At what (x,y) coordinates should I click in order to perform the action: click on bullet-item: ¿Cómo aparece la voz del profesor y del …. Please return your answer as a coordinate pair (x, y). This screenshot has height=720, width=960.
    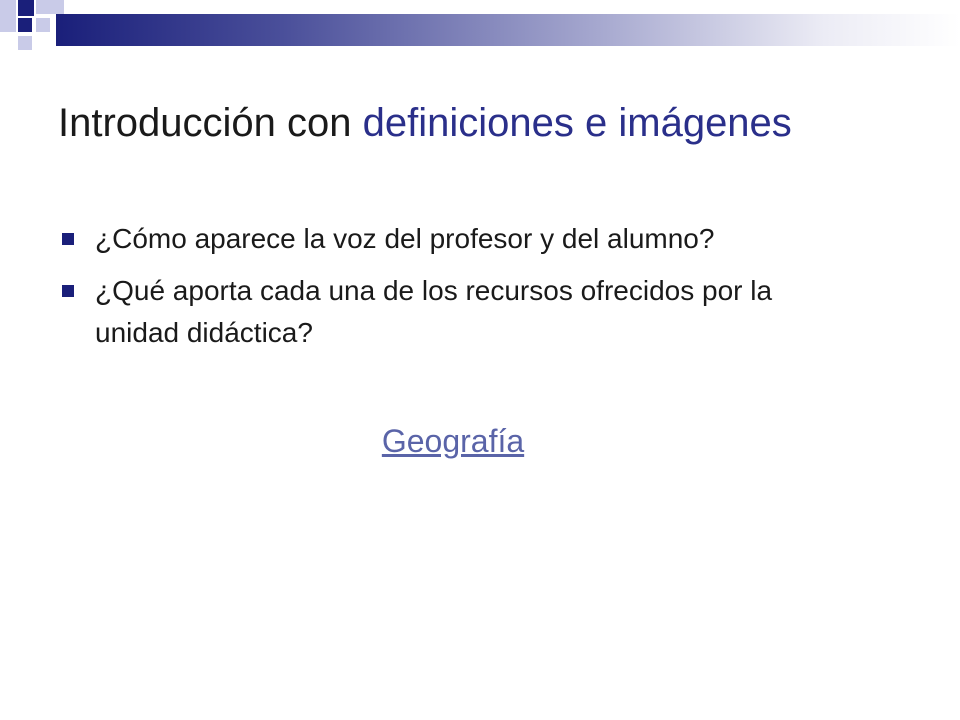
    Looking at the image, I should click on (438, 239).